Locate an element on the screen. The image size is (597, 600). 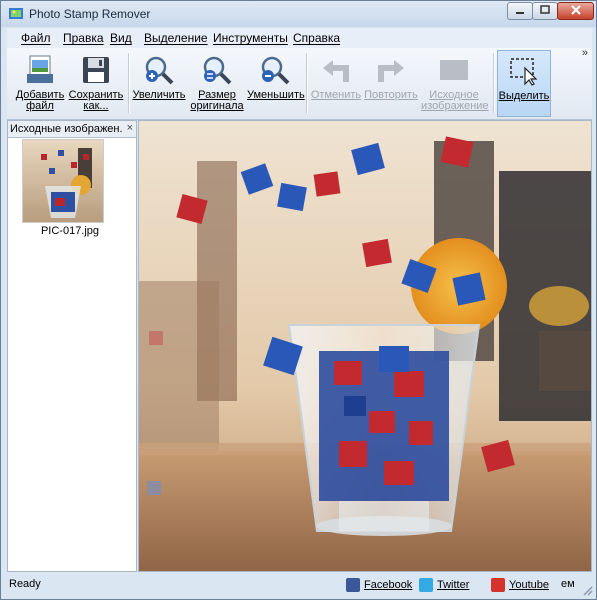
select-label: Выделить is located at coordinates (524, 96).